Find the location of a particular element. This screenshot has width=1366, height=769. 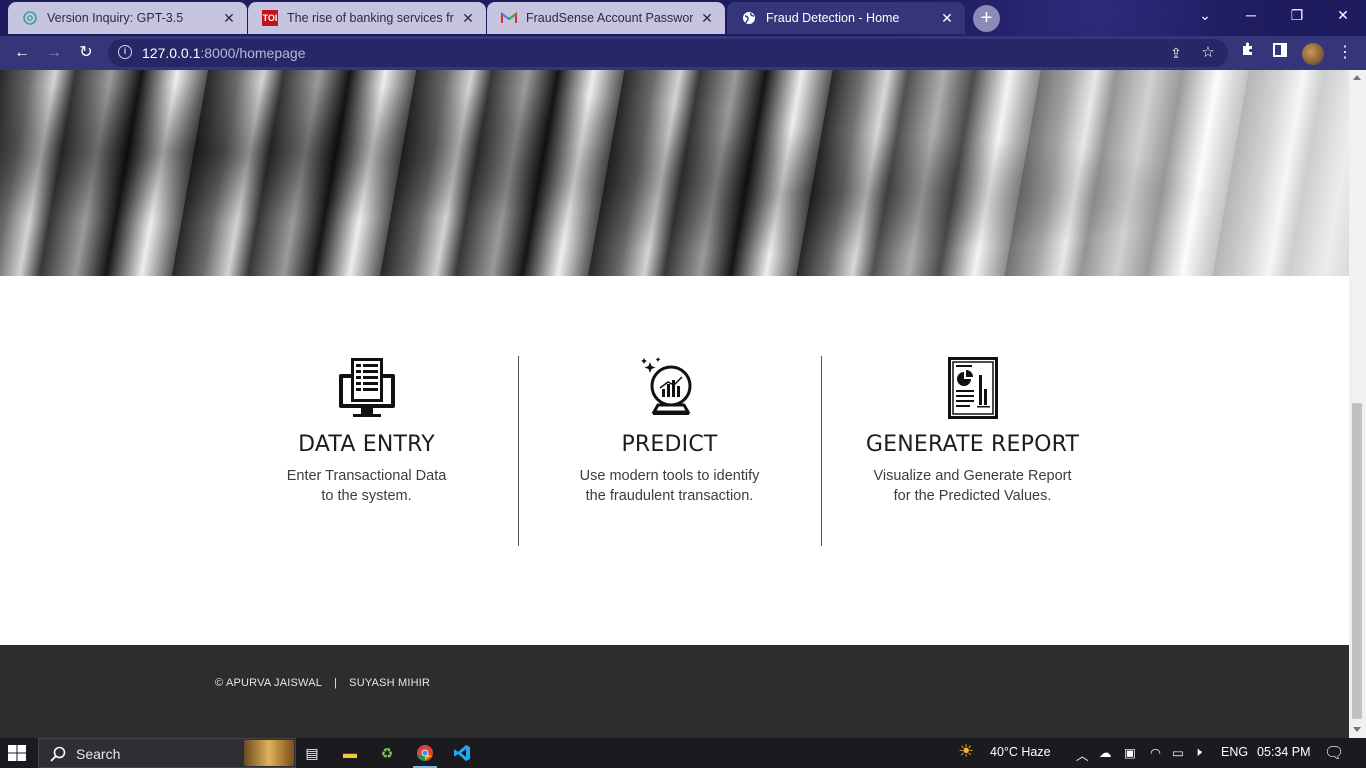

share-icon: ⇪ is located at coordinates (1176, 53).